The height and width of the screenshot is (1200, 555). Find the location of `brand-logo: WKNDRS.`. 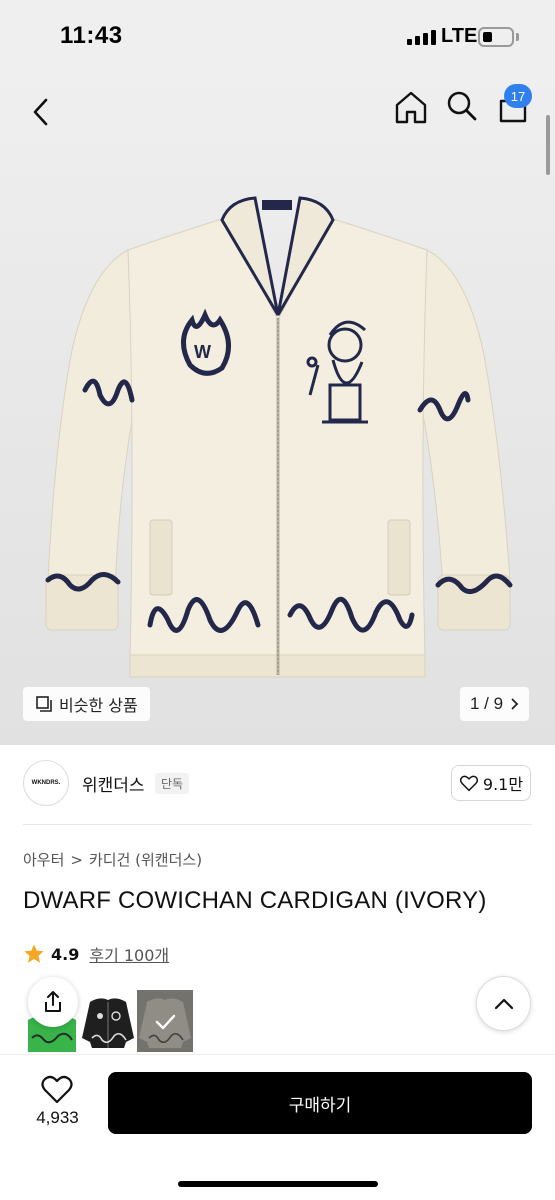

brand-logo: WKNDRS. is located at coordinates (46, 783).